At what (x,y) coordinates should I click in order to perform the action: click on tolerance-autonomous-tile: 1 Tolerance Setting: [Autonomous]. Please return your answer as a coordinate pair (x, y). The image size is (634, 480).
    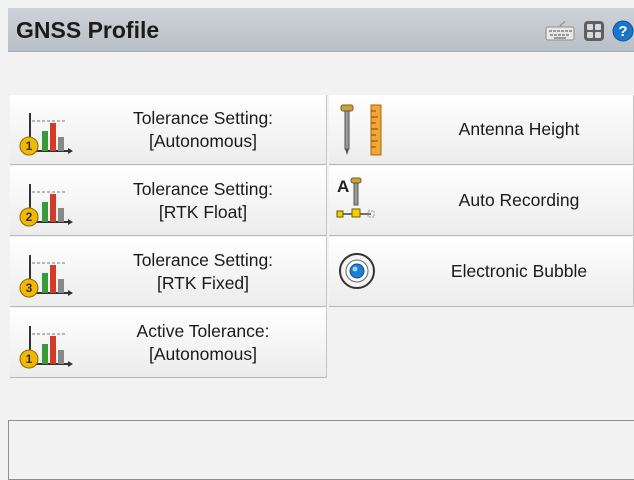
    Looking at the image, I should click on (168, 130).